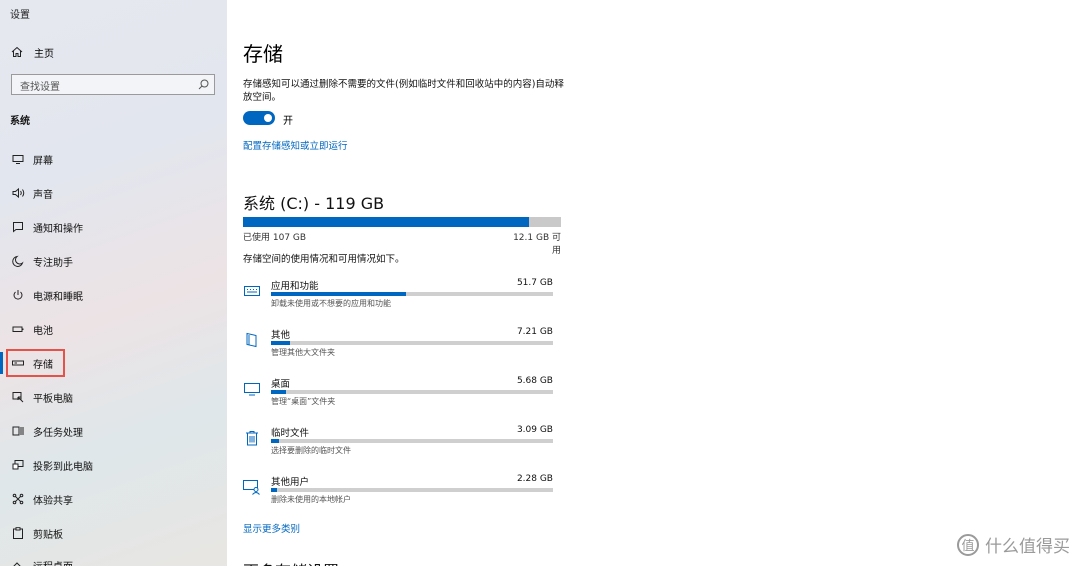 Image resolution: width=1080 pixels, height=566 pixels. I want to click on folder-icon, so click(252, 340).